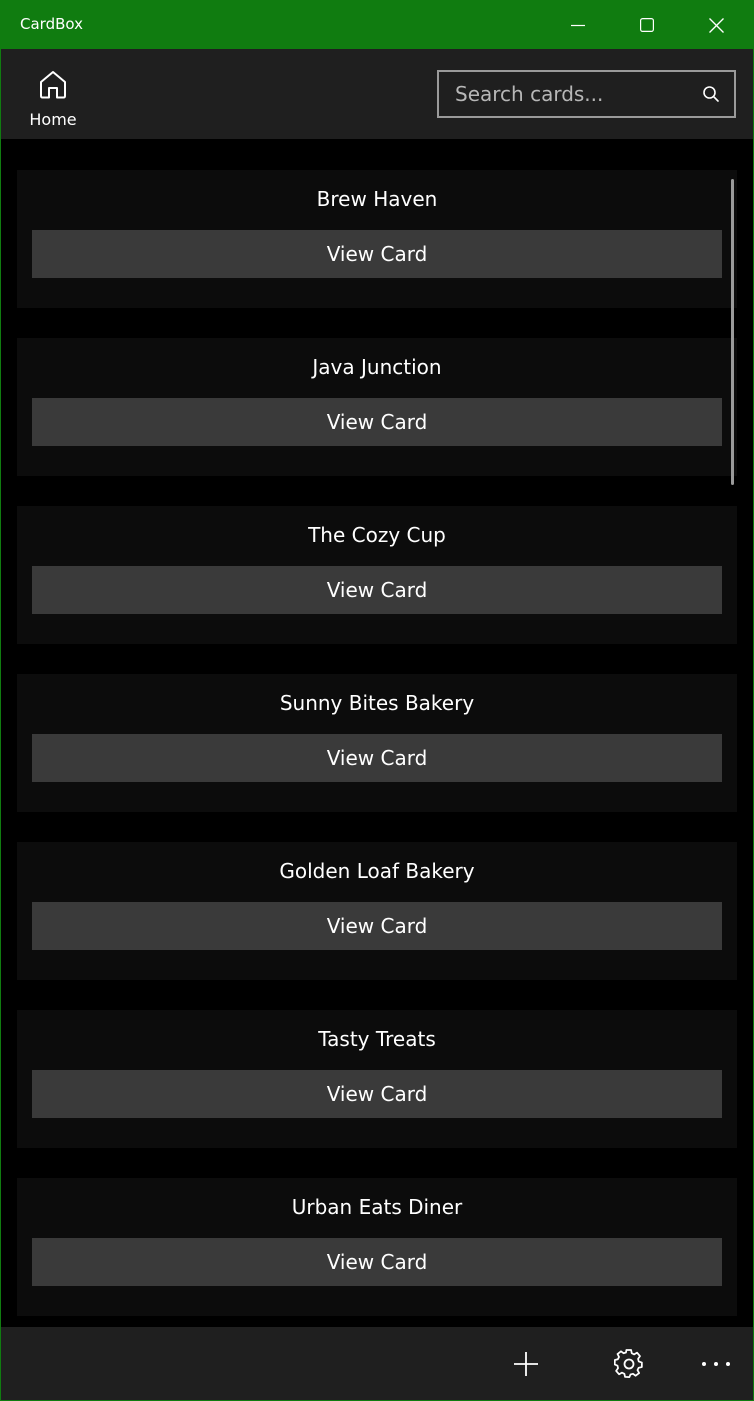  I want to click on top-command-bar: Home, so click(377, 94).